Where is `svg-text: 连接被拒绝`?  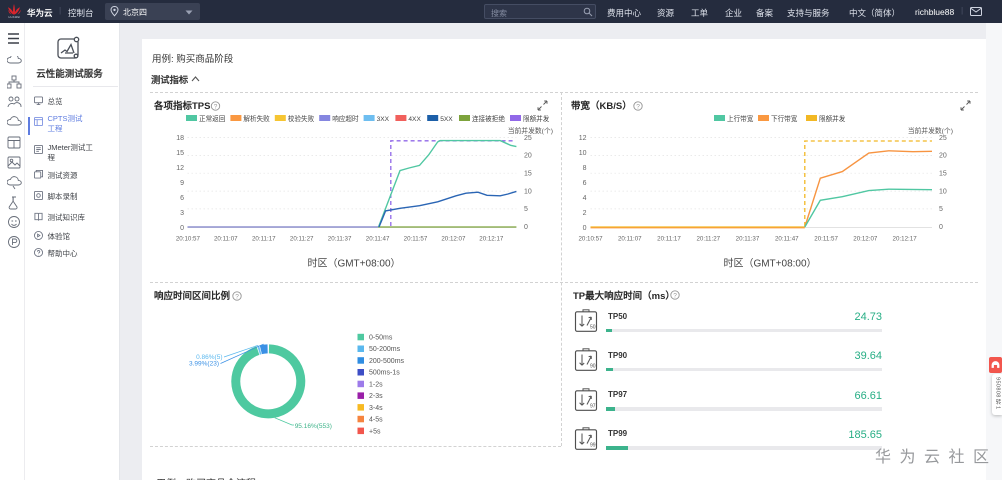
svg-text: 连接被拒绝 is located at coordinates (488, 118).